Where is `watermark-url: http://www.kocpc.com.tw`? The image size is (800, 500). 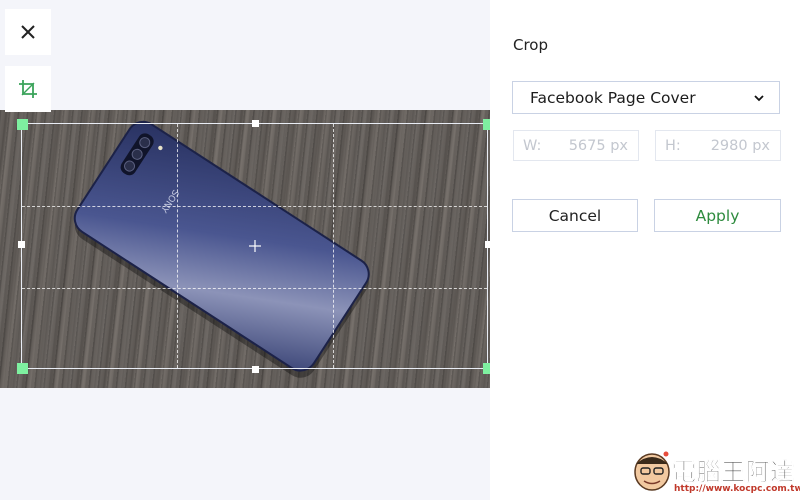
watermark-url: http://www.kocpc.com.tw is located at coordinates (737, 489).